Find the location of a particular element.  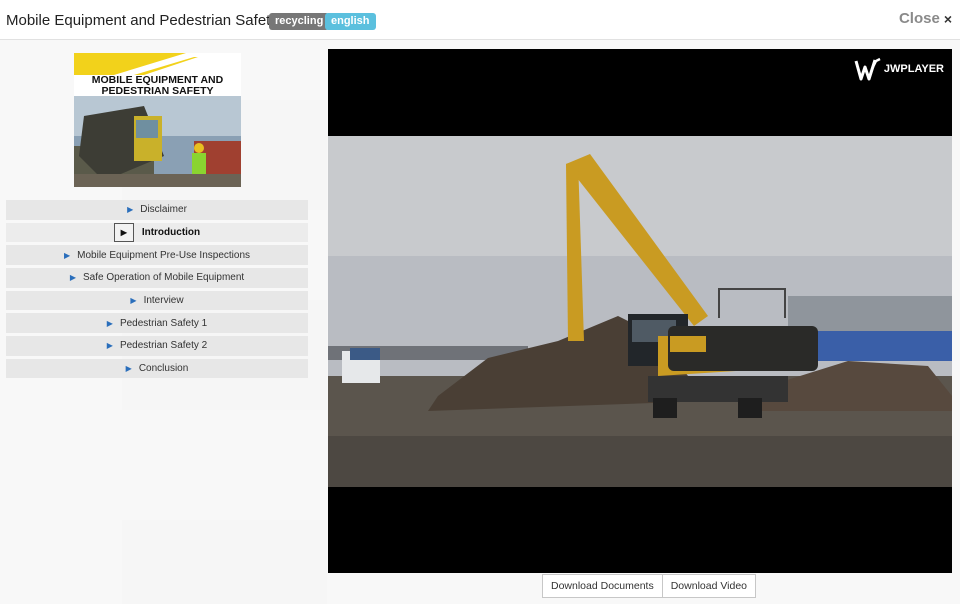

chapter-label: Pedestrian Safety 1 is located at coordinates (163, 323).